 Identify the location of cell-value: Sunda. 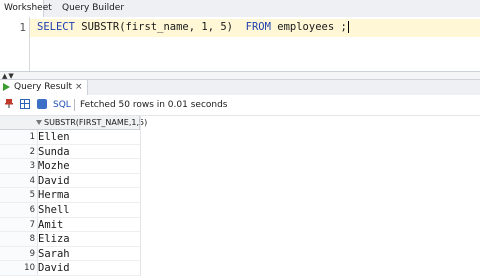
(54, 152).